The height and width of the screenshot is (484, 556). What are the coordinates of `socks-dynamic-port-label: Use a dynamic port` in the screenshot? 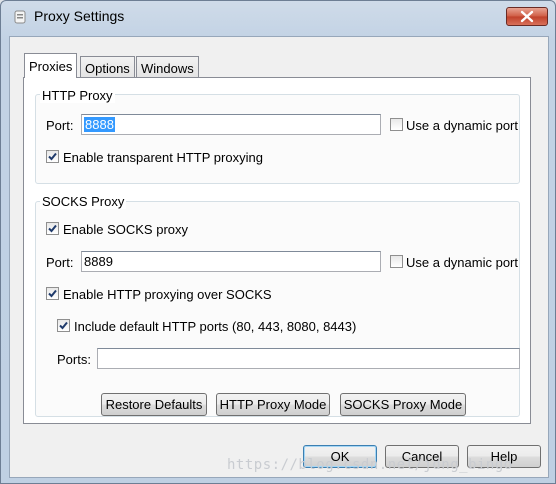 It's located at (462, 262).